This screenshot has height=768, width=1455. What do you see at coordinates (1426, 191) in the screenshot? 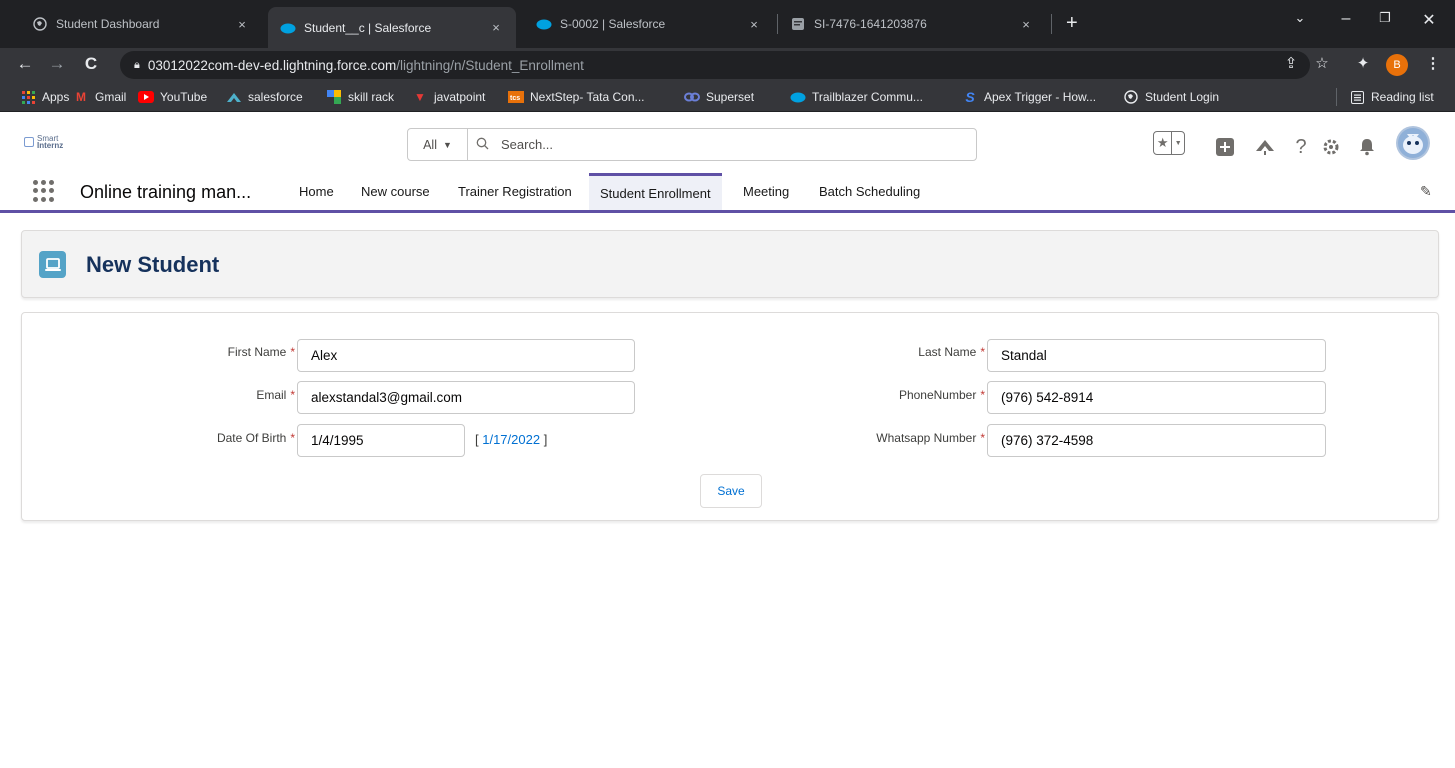
I see `edit-nav-pencil-icon: ✎` at bounding box center [1426, 191].